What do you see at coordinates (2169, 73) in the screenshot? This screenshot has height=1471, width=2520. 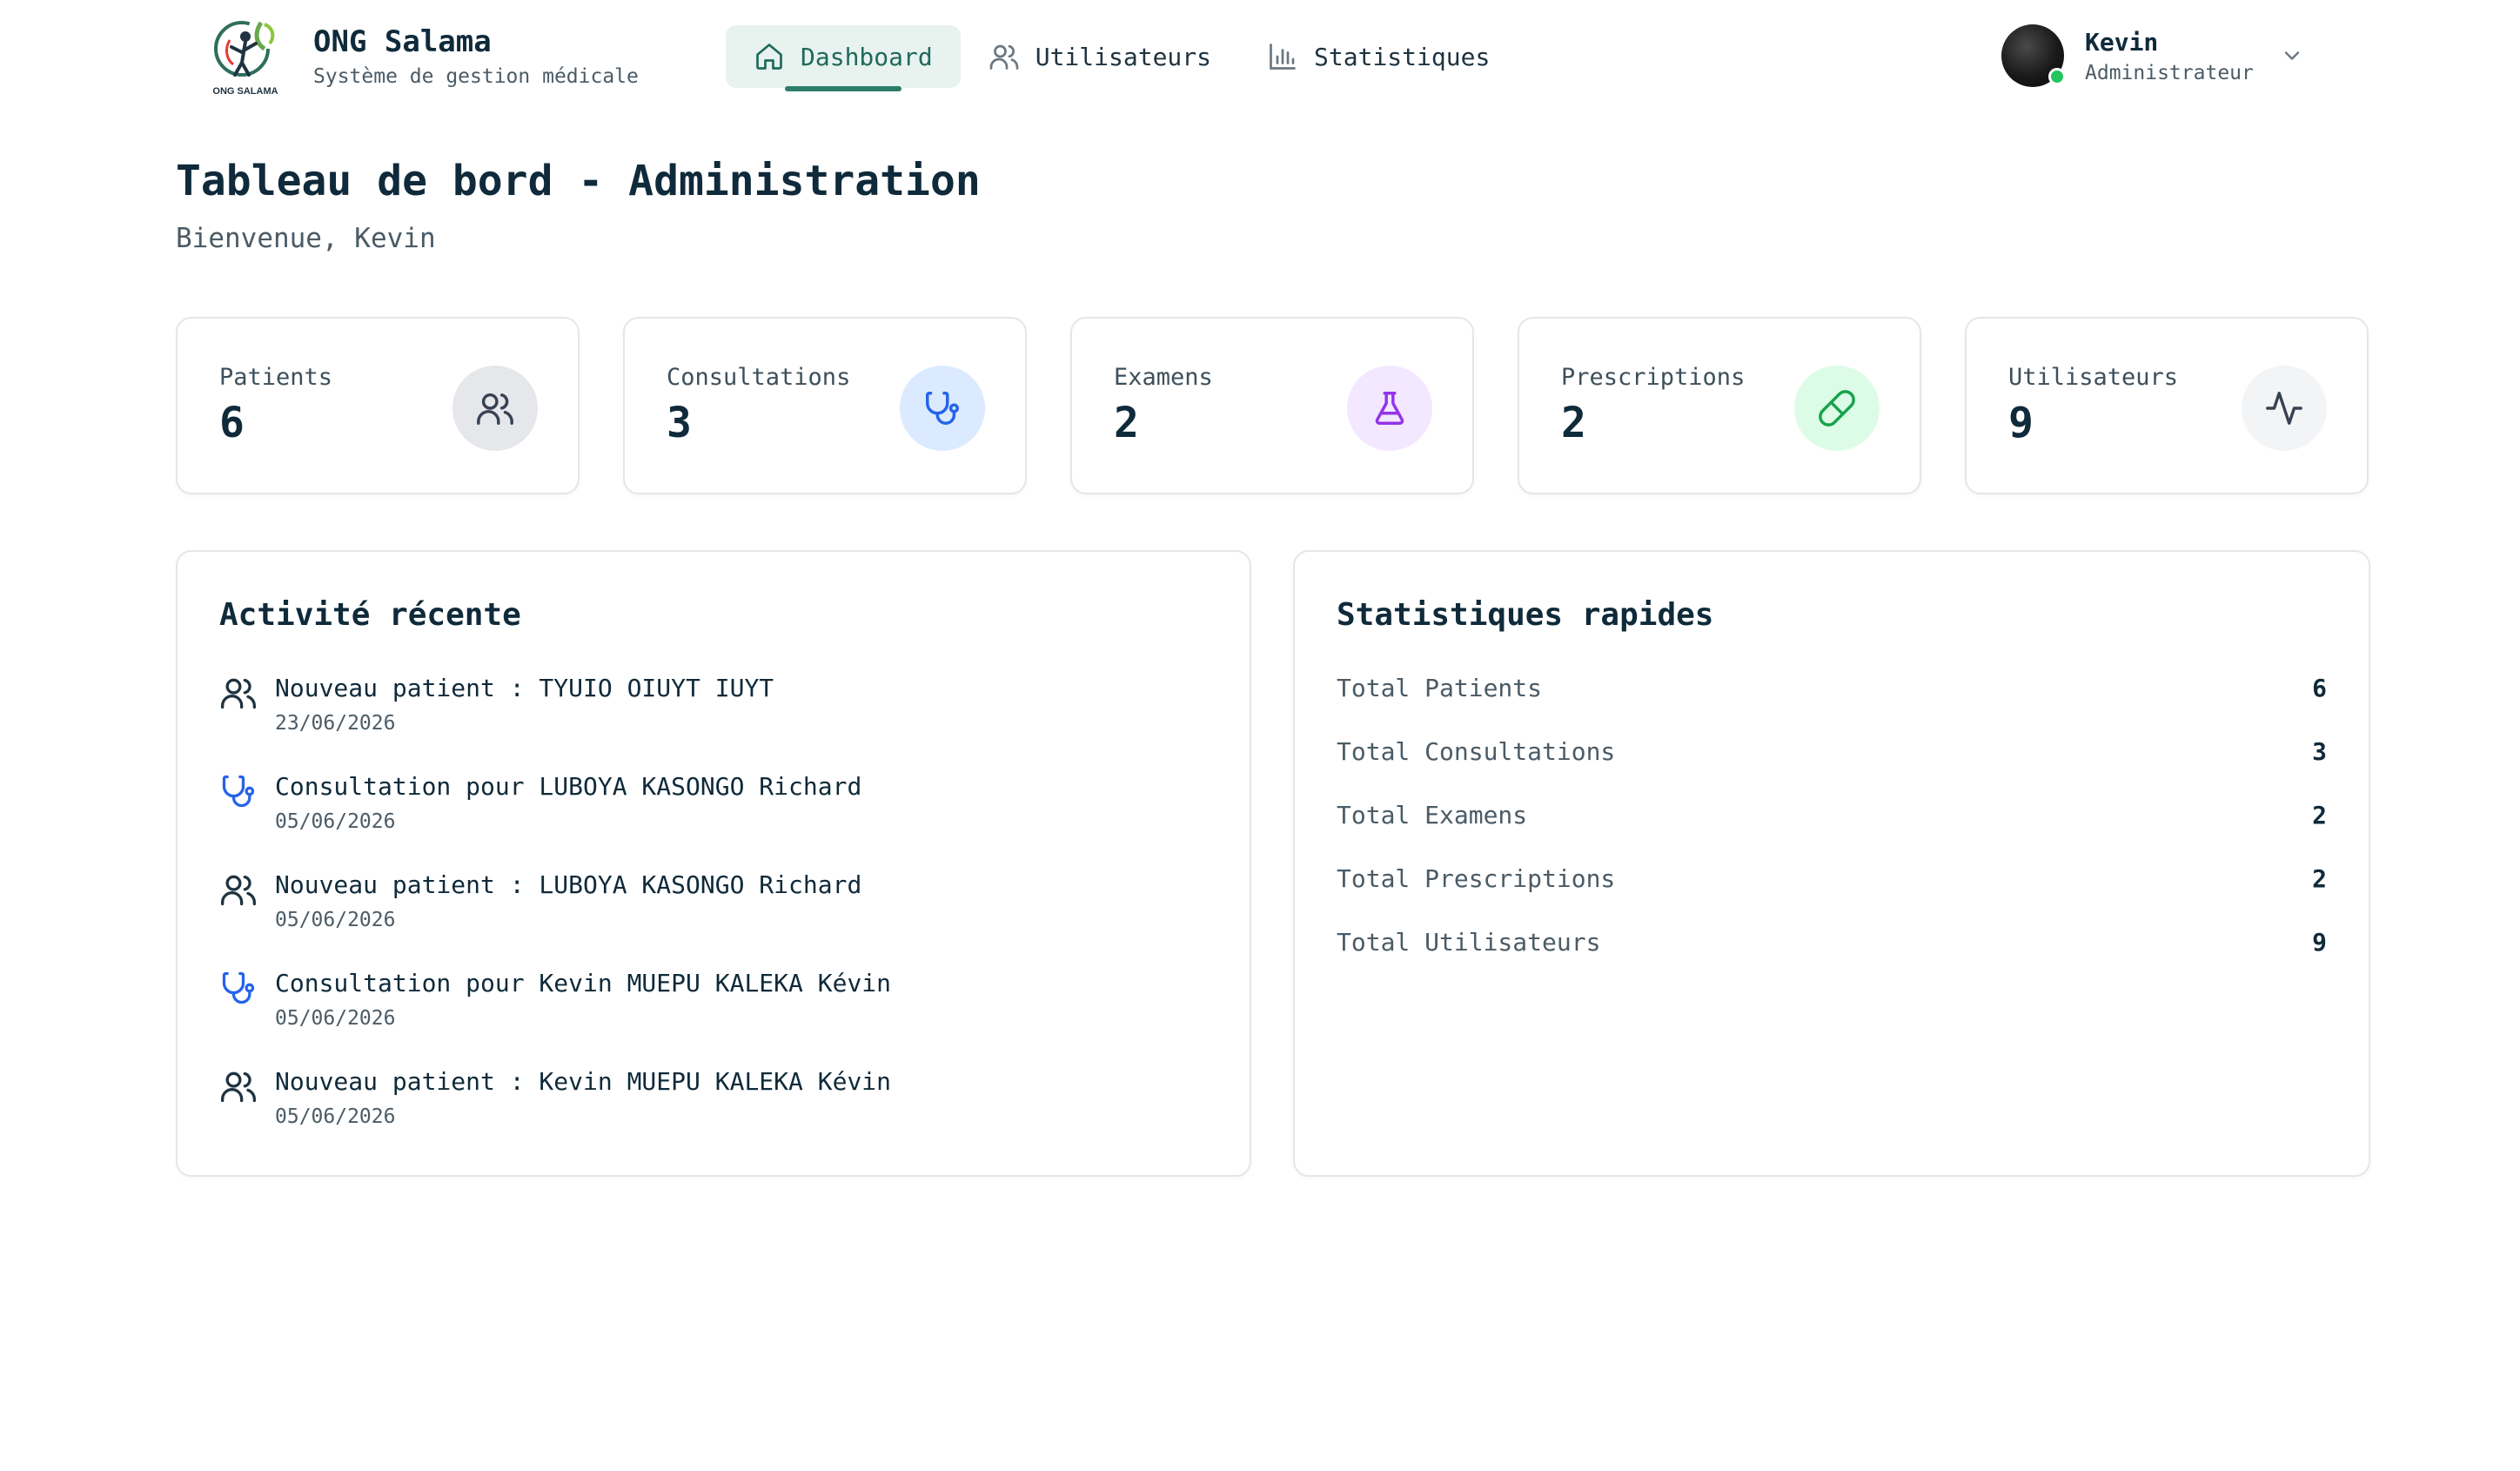 I see `user-role: Administrateur` at bounding box center [2169, 73].